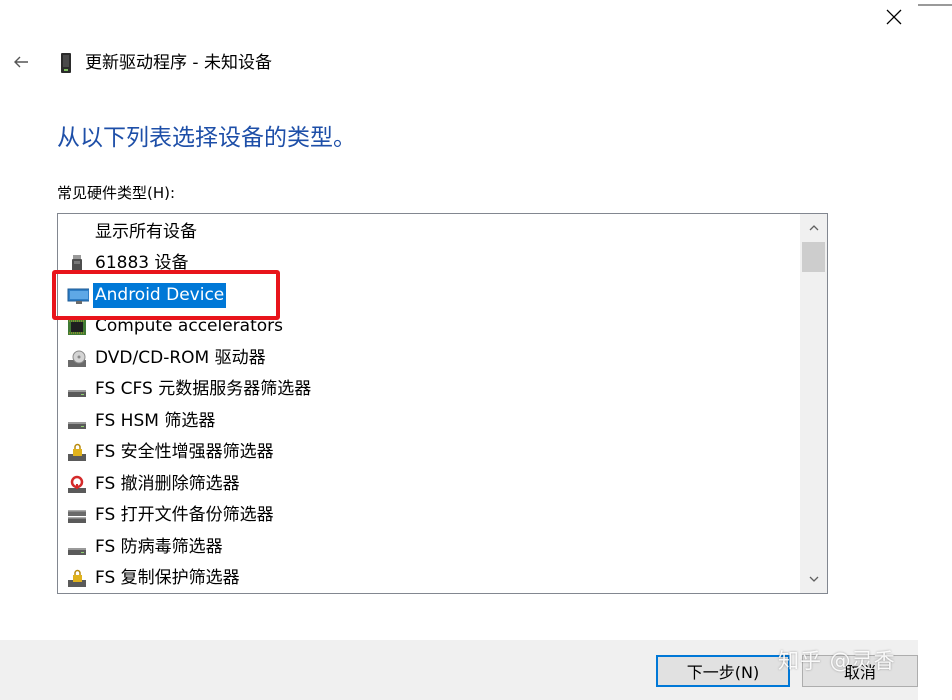  I want to click on list-item-label: 显示所有设备, so click(146, 232).